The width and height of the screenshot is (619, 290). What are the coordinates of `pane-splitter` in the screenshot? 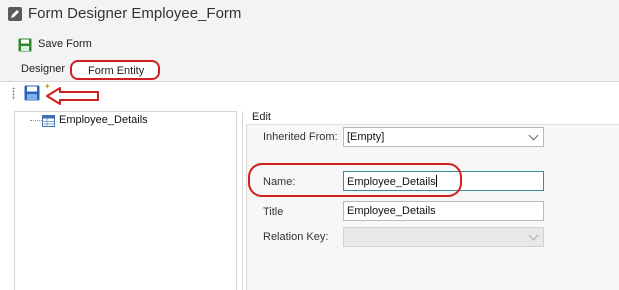 It's located at (242, 200).